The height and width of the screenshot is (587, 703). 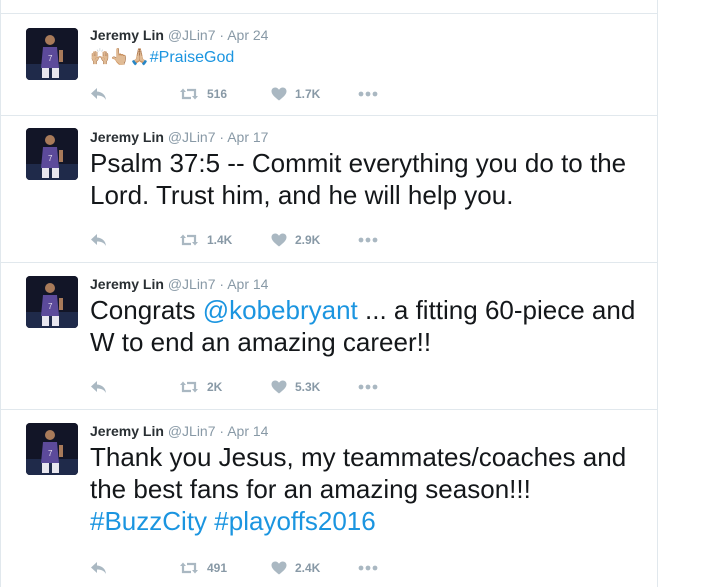 What do you see at coordinates (308, 387) in the screenshot?
I see `like-count: 5.3K` at bounding box center [308, 387].